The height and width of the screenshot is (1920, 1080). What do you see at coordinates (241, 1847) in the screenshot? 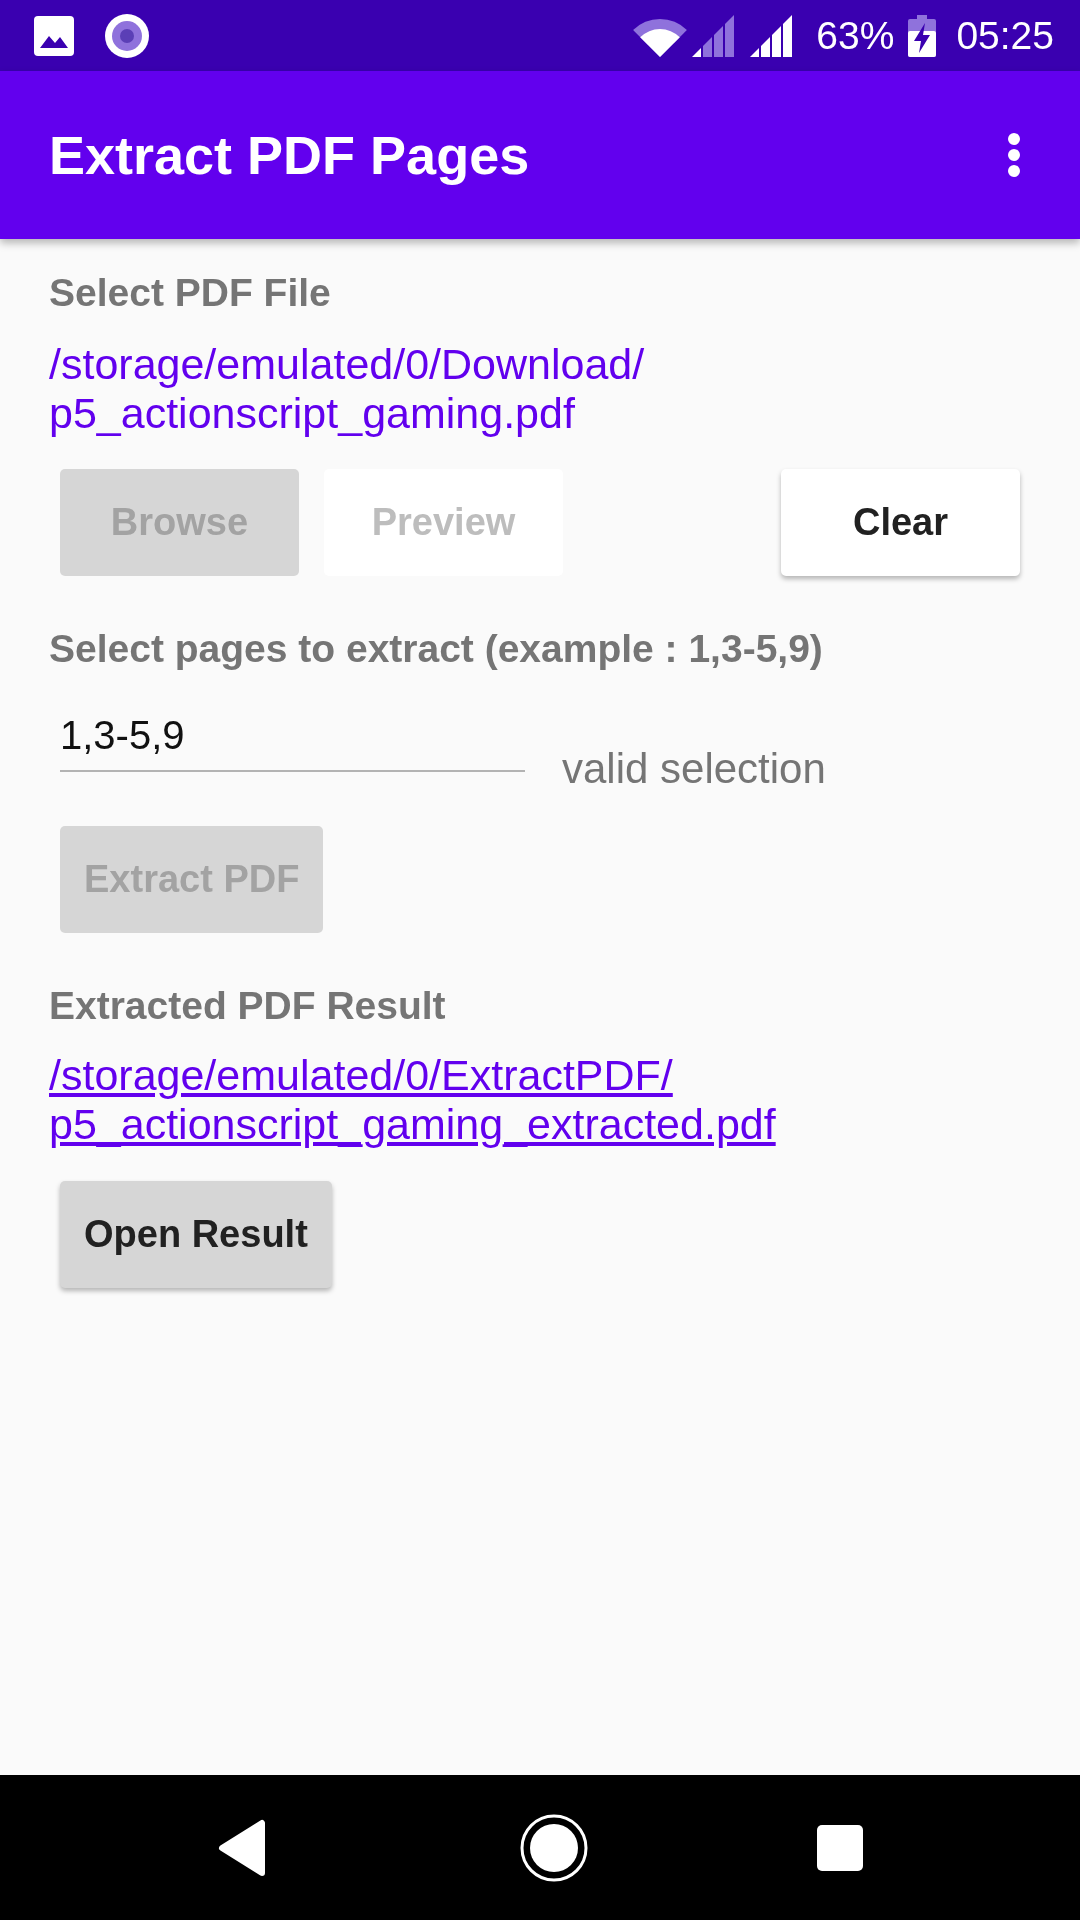
I see `back-icon` at bounding box center [241, 1847].